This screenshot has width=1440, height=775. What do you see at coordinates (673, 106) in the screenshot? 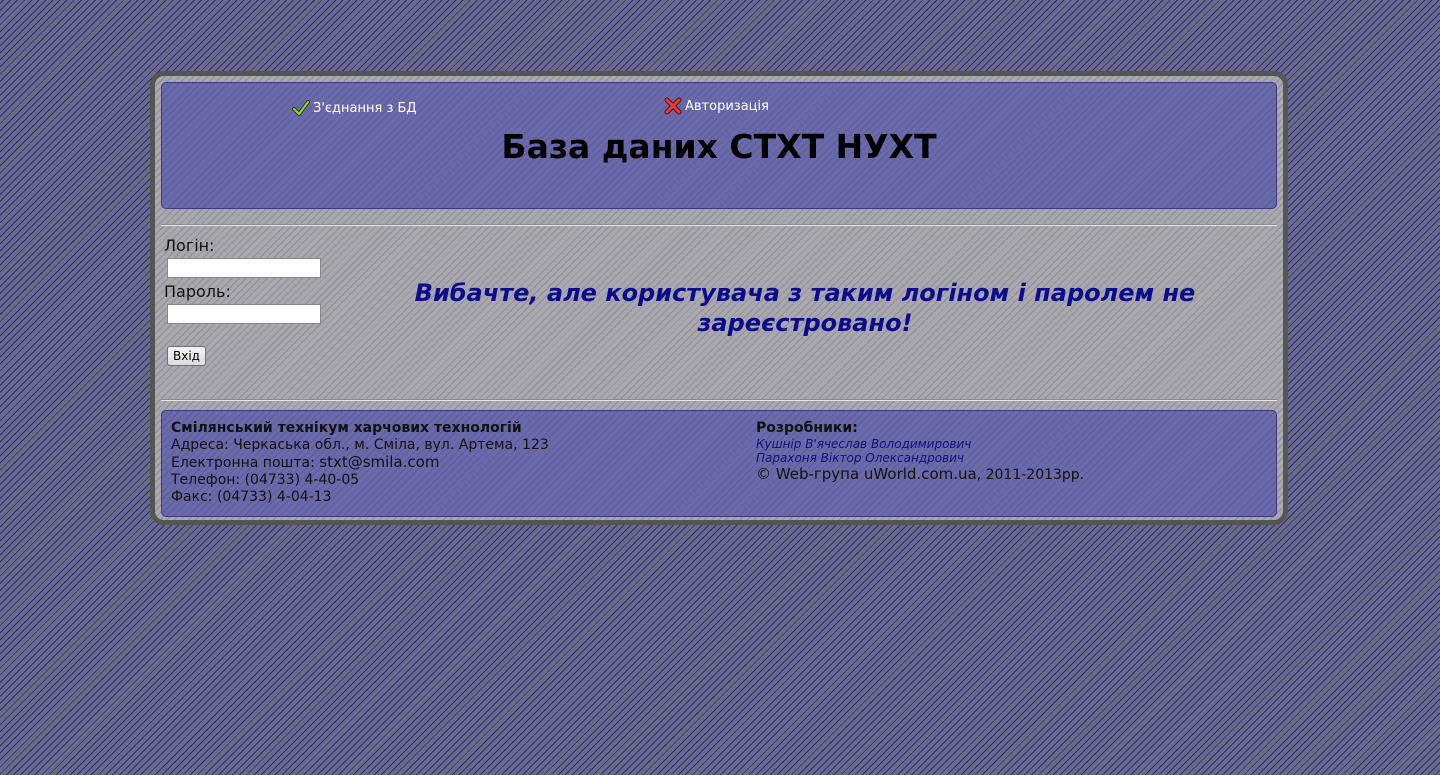
I see `cross-icon` at bounding box center [673, 106].